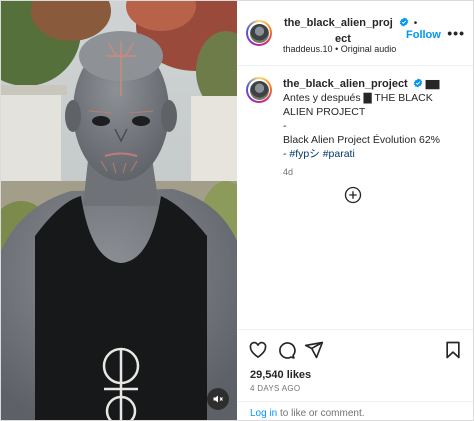  Describe the element at coordinates (275, 388) in the screenshot. I see `post-date: 4 DAYS AGO` at that location.